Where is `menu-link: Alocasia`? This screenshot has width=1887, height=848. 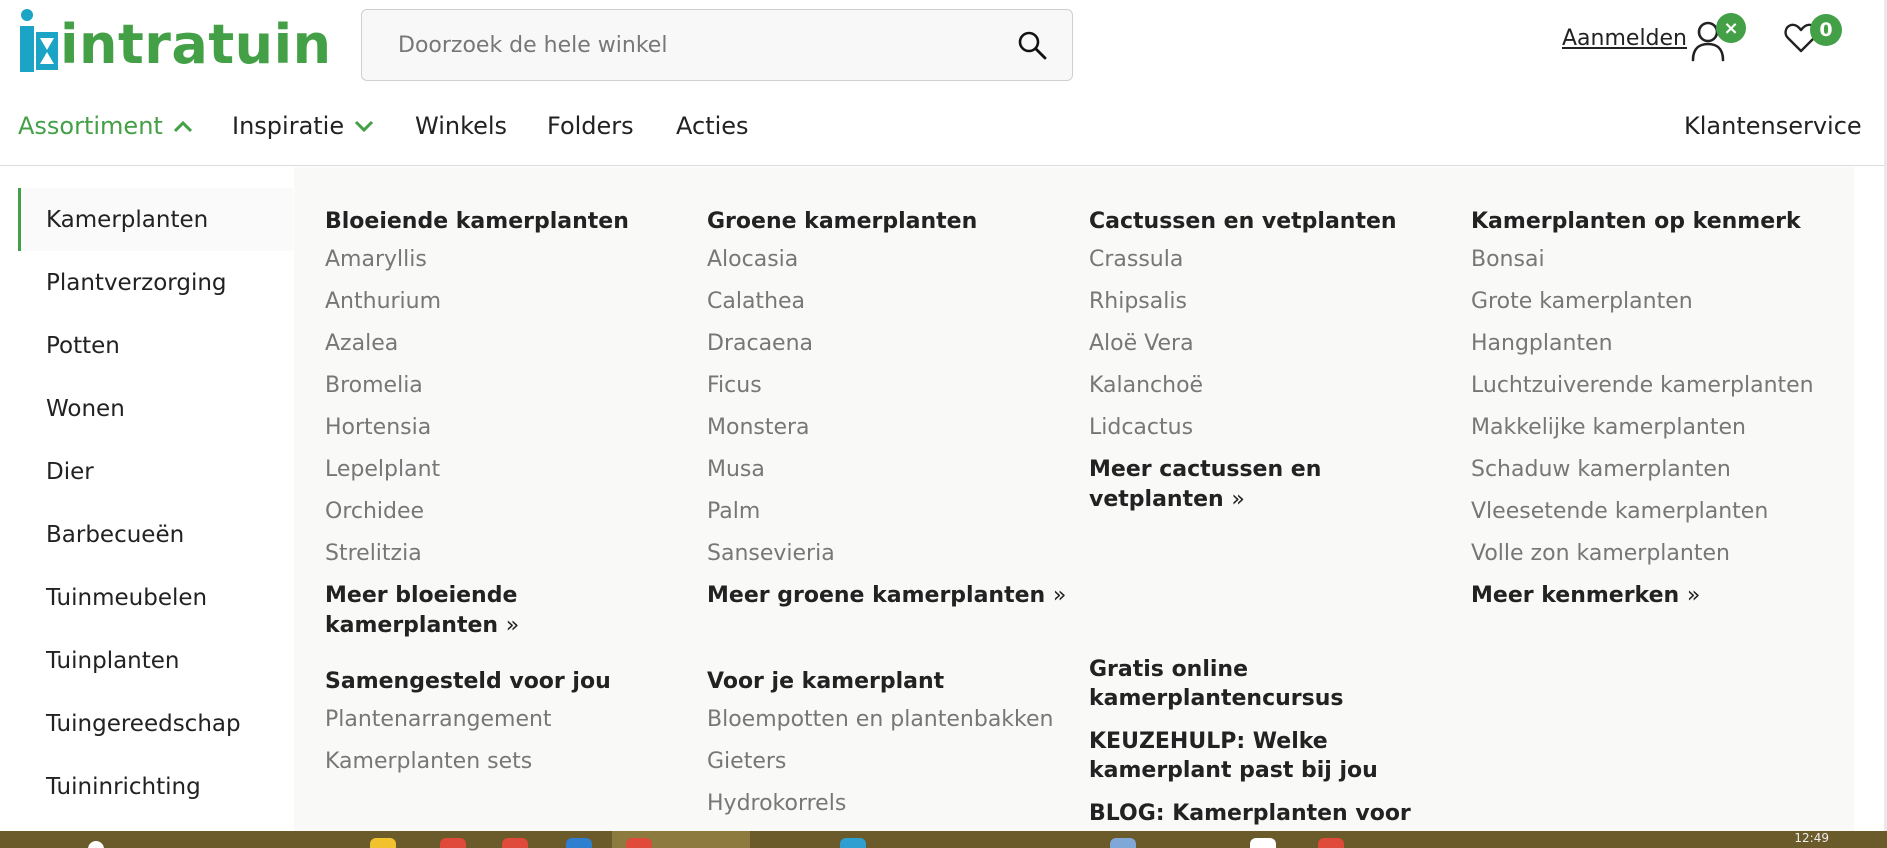
menu-link: Alocasia is located at coordinates (887, 266).